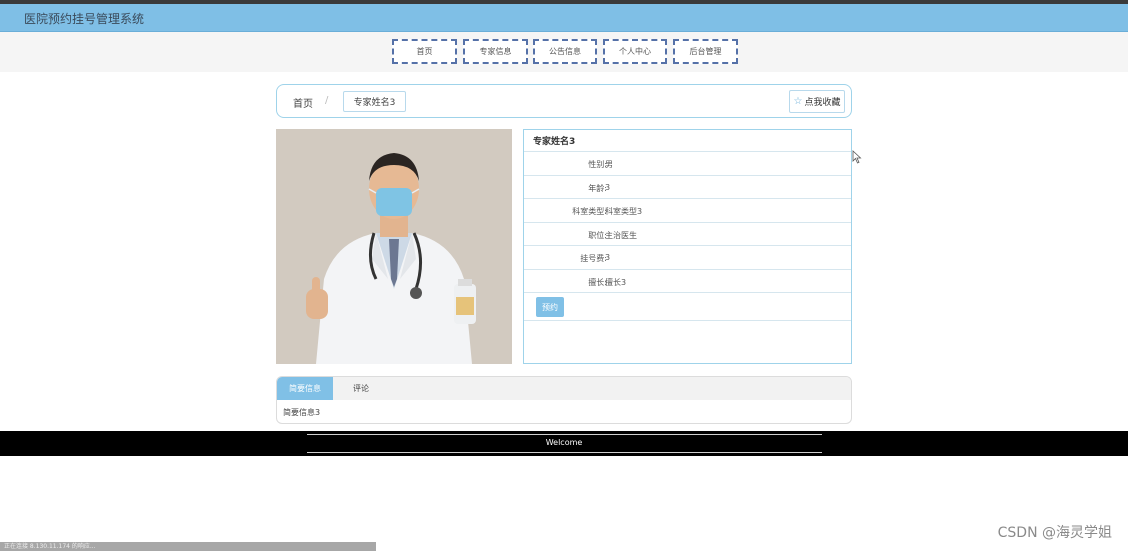 This screenshot has width=1128, height=551. I want to click on field-label: 科室类型:, so click(589, 211).